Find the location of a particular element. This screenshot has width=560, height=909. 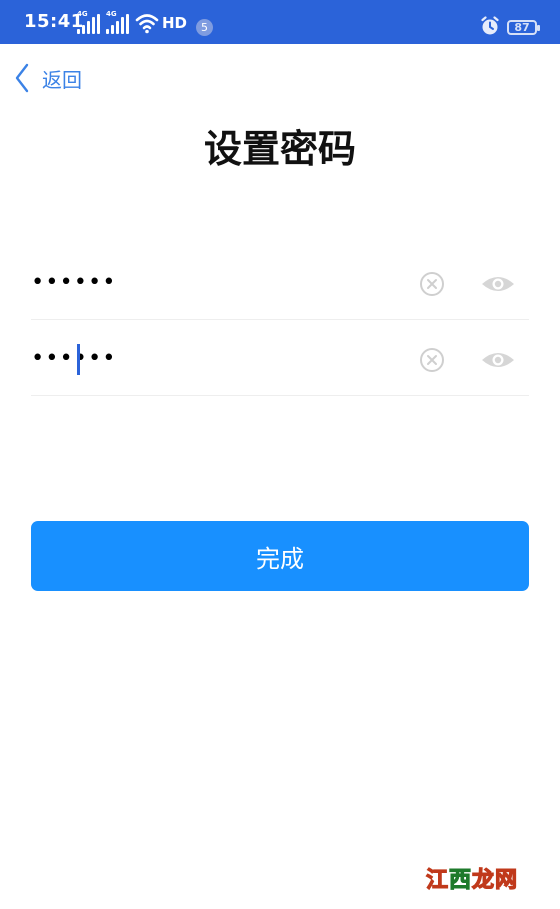

back-button: 返回 is located at coordinates (48, 78).